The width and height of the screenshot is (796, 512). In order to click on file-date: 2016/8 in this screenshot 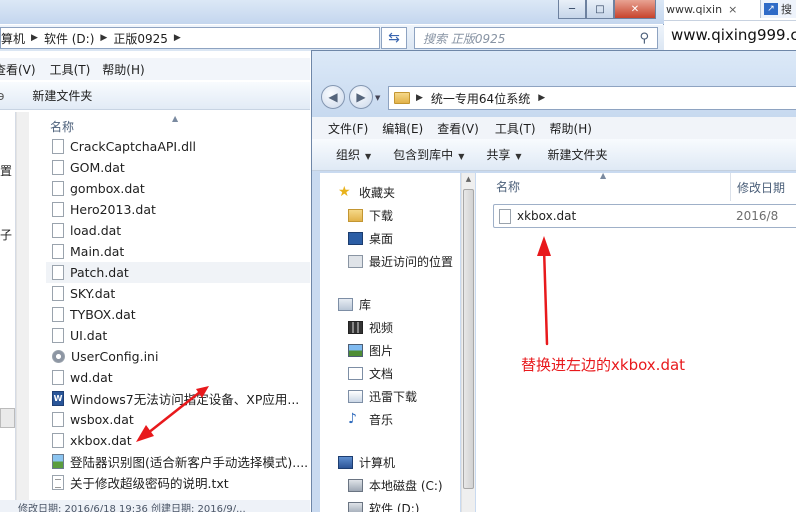, I will do `click(757, 216)`.